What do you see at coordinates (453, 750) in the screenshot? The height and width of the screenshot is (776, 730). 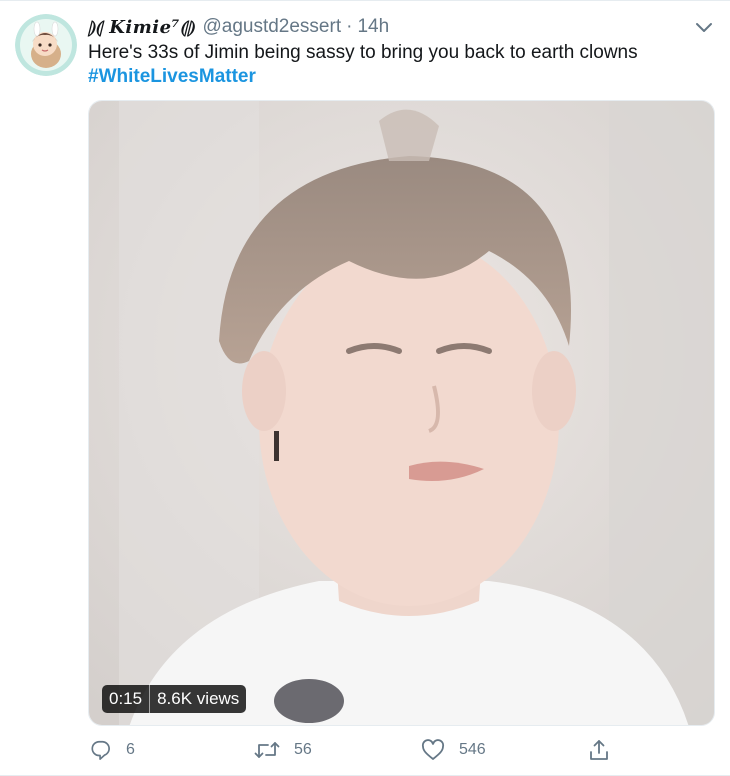 I see `like-button: 546` at bounding box center [453, 750].